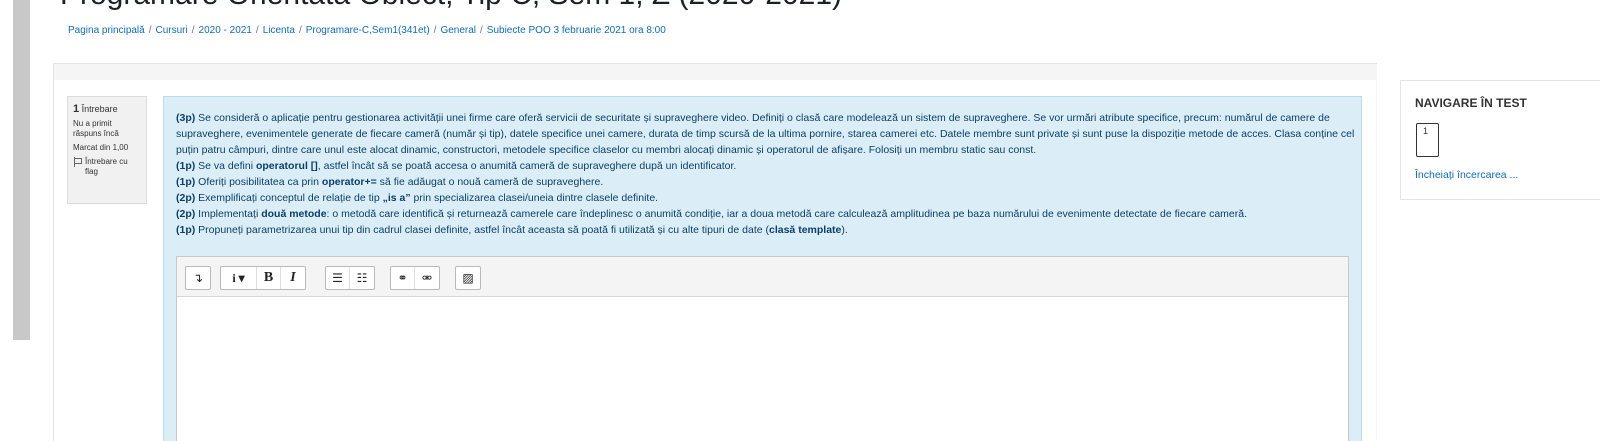  I want to click on breadcrumb-general: General, so click(458, 30).